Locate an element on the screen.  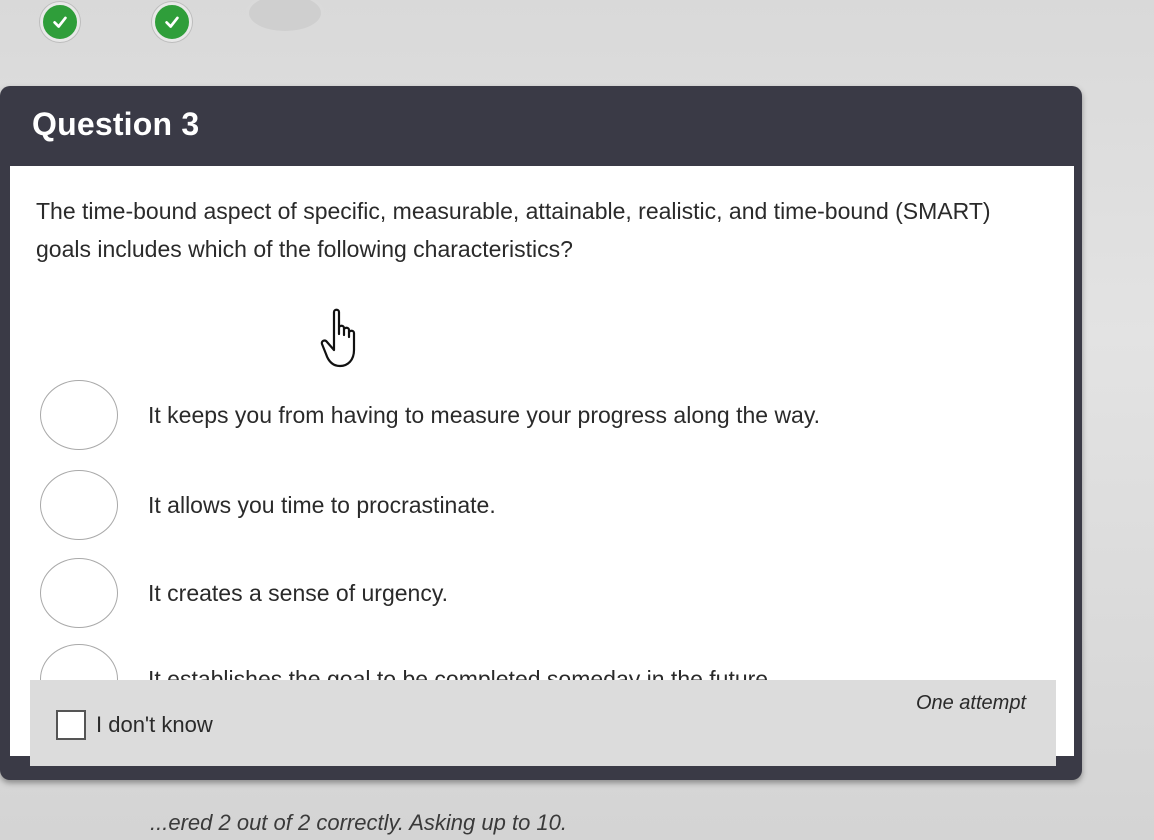
question-title: Question 3 is located at coordinates (116, 124).